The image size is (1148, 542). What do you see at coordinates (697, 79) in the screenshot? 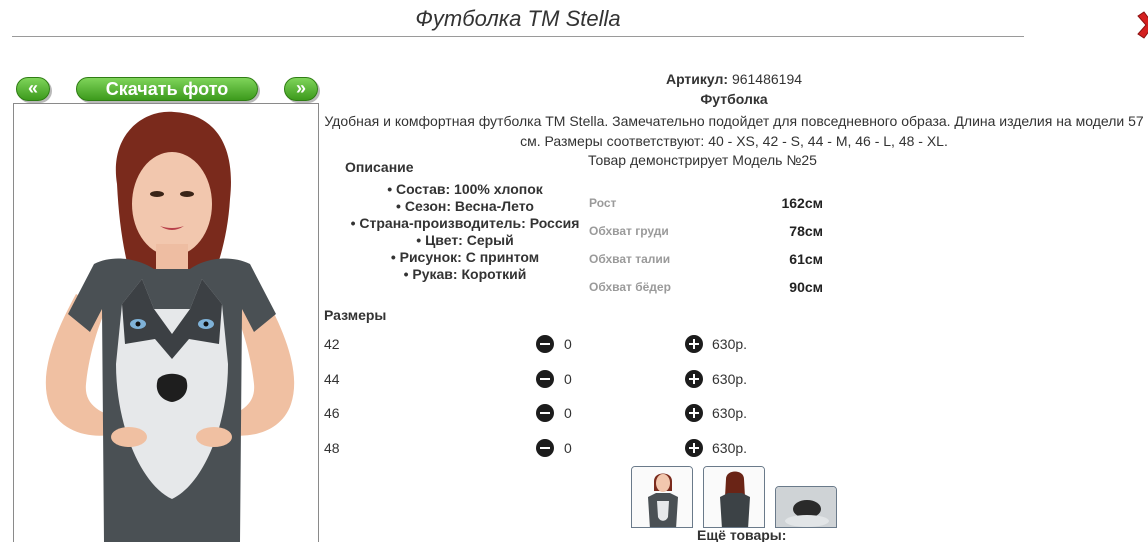
I see `article-label: Артикул:` at bounding box center [697, 79].